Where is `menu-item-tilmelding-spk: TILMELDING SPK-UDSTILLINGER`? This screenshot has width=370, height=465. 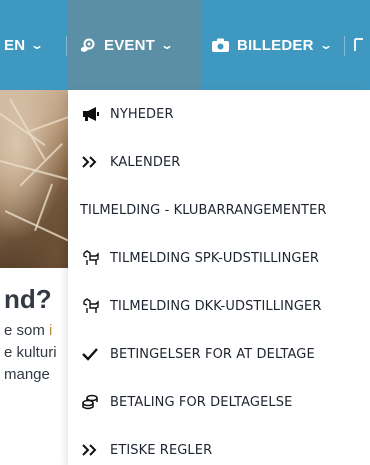 menu-item-tilmelding-spk: TILMELDING SPK-UDSTILLINGER is located at coordinates (219, 258).